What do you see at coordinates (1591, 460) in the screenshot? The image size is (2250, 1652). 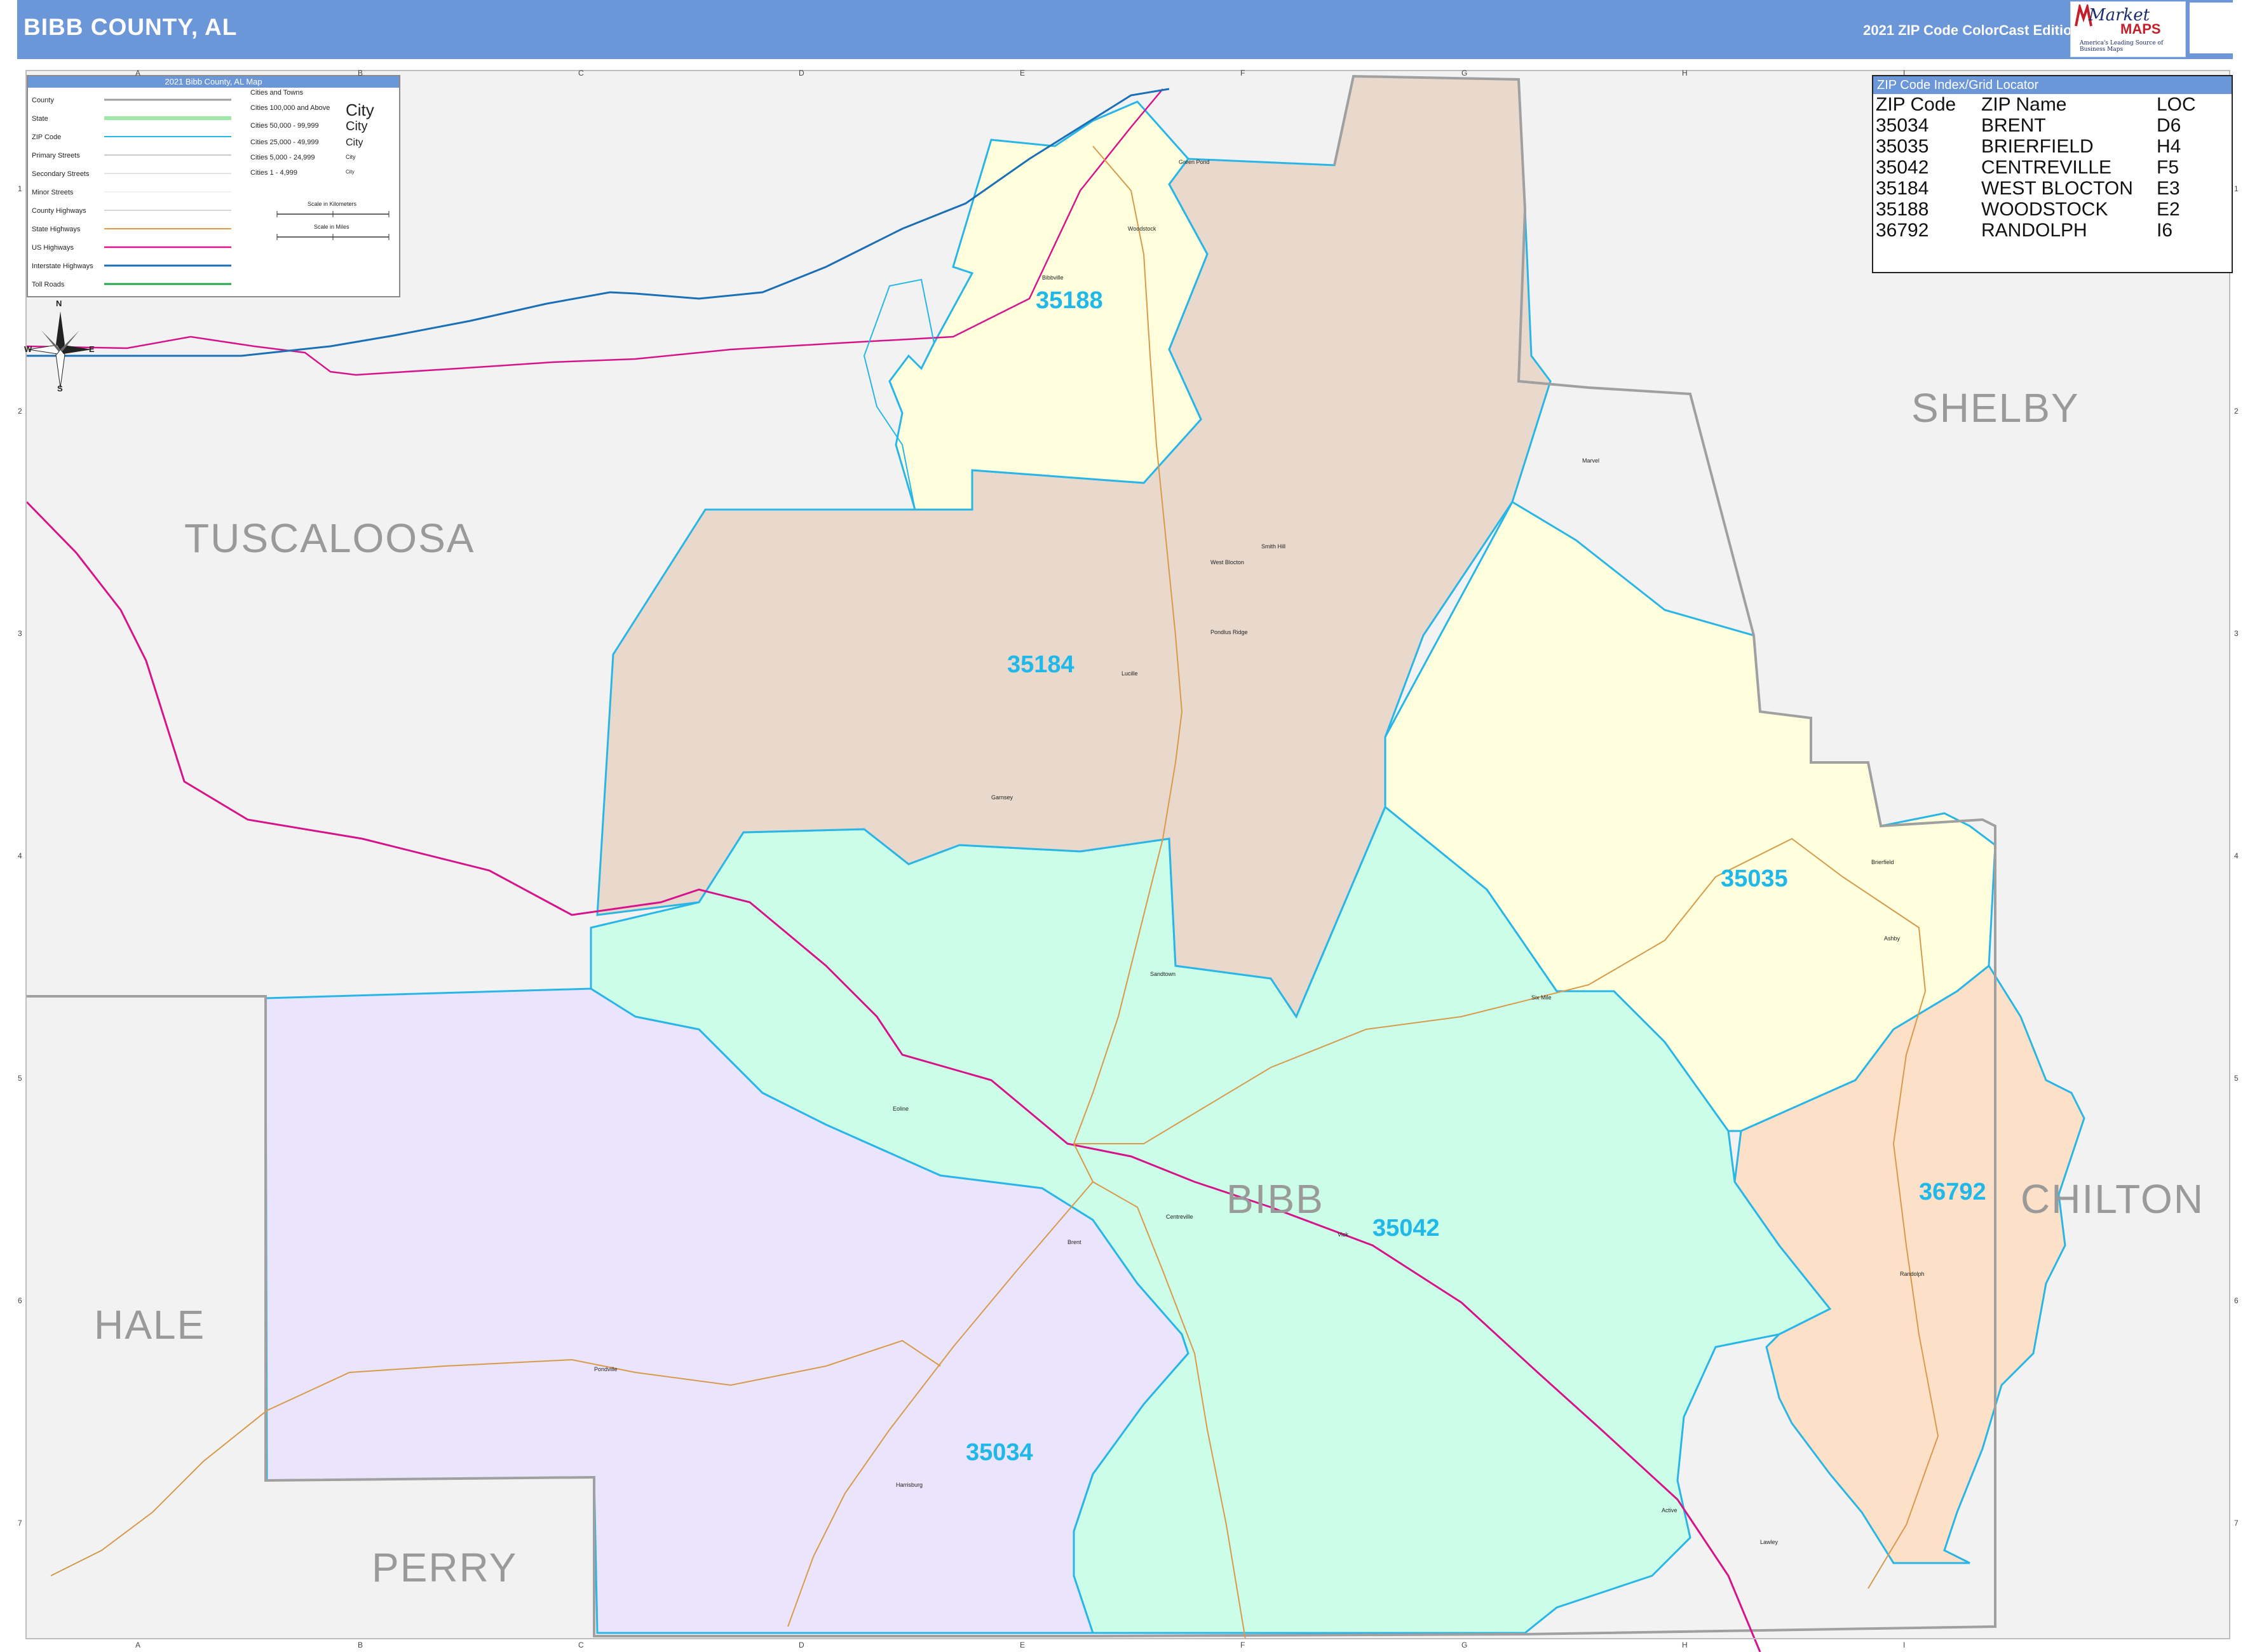 I see `place-label: Marvel` at bounding box center [1591, 460].